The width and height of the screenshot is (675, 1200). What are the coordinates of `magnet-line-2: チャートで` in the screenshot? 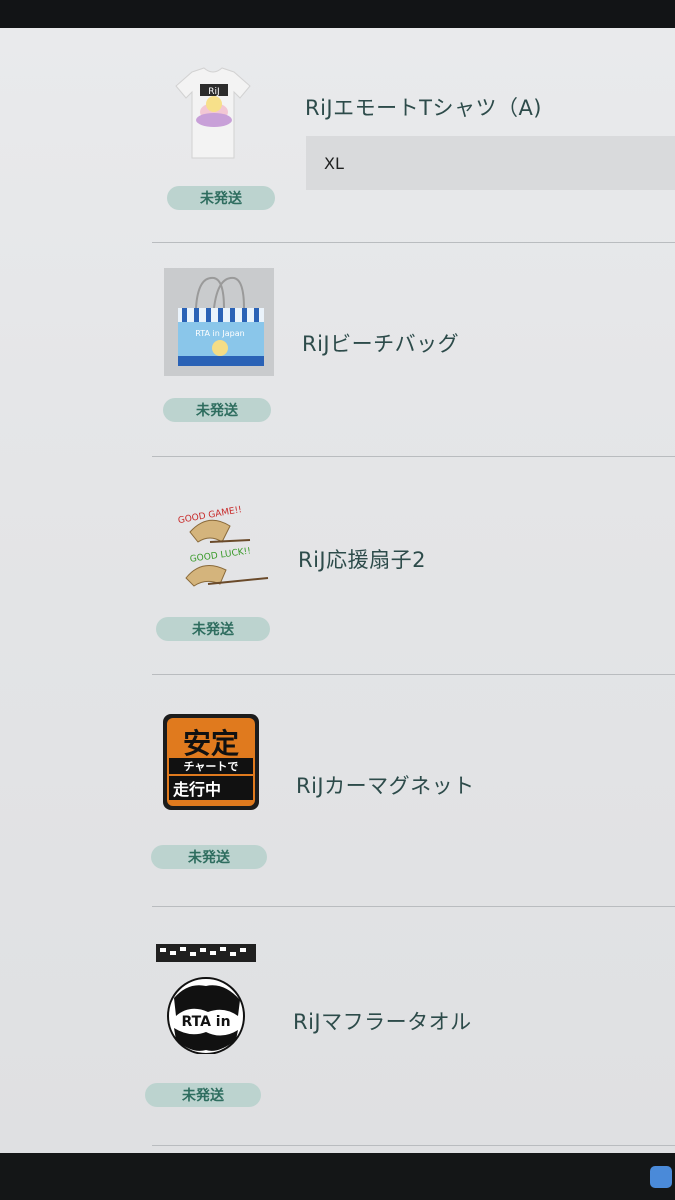 It's located at (211, 766).